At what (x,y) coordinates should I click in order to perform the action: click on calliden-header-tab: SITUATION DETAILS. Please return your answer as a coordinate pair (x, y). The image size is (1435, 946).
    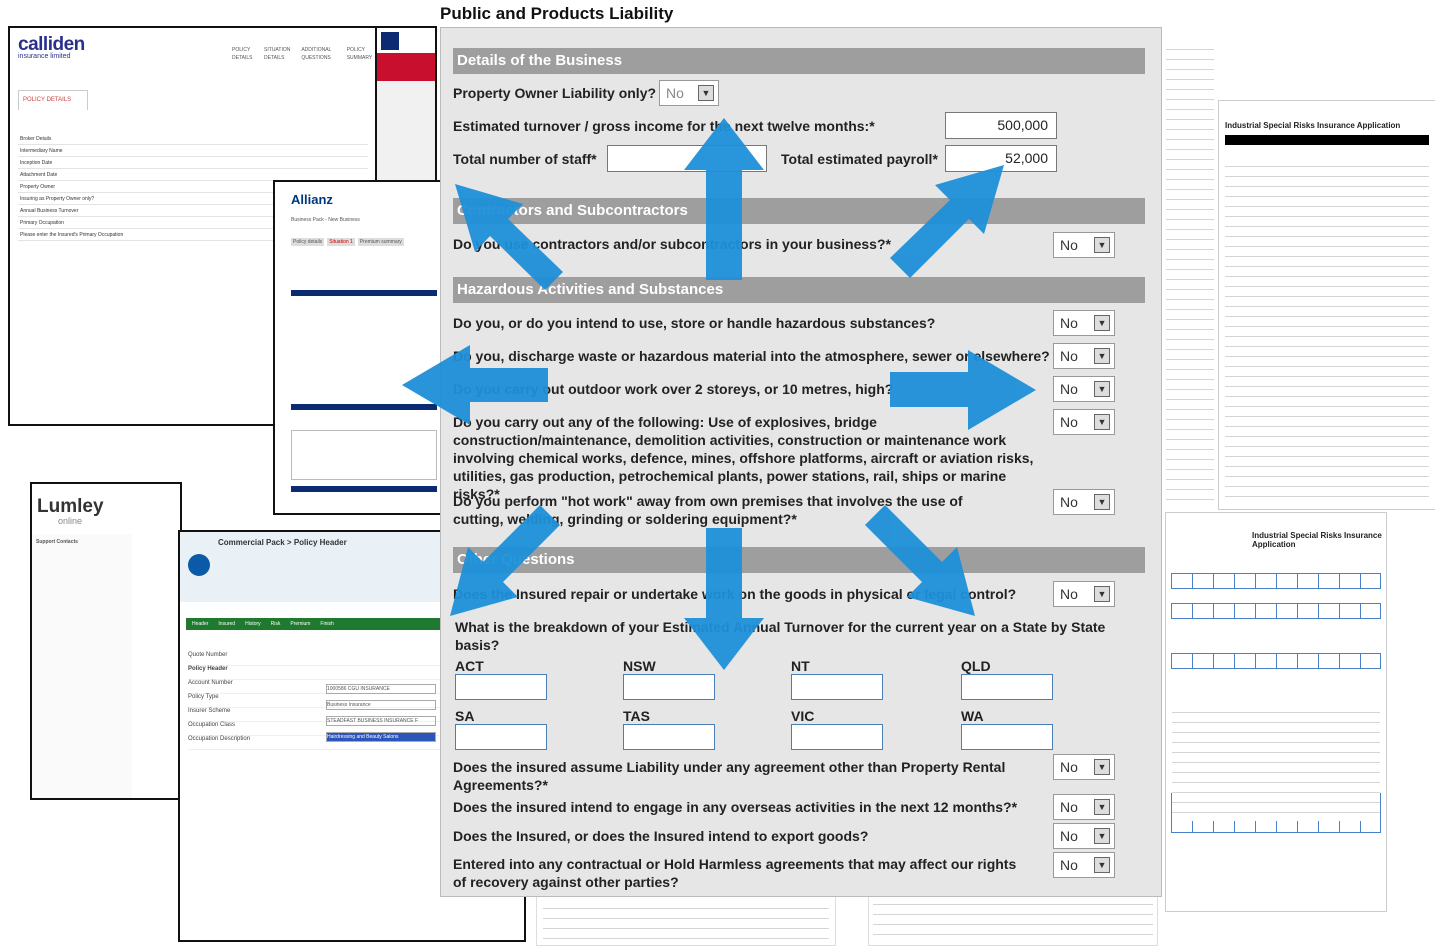
    Looking at the image, I should click on (279, 54).